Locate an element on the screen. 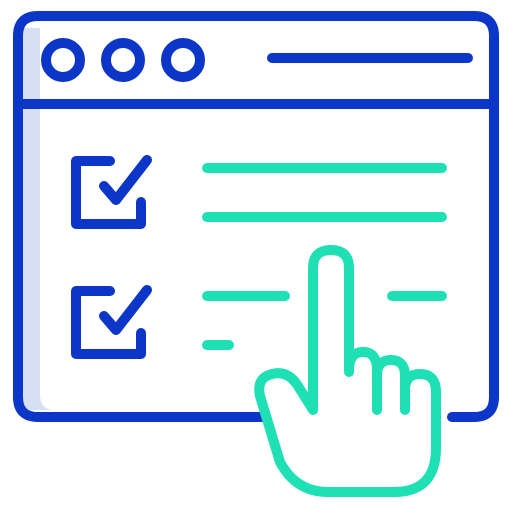  window-shadow is located at coordinates (37, 219).